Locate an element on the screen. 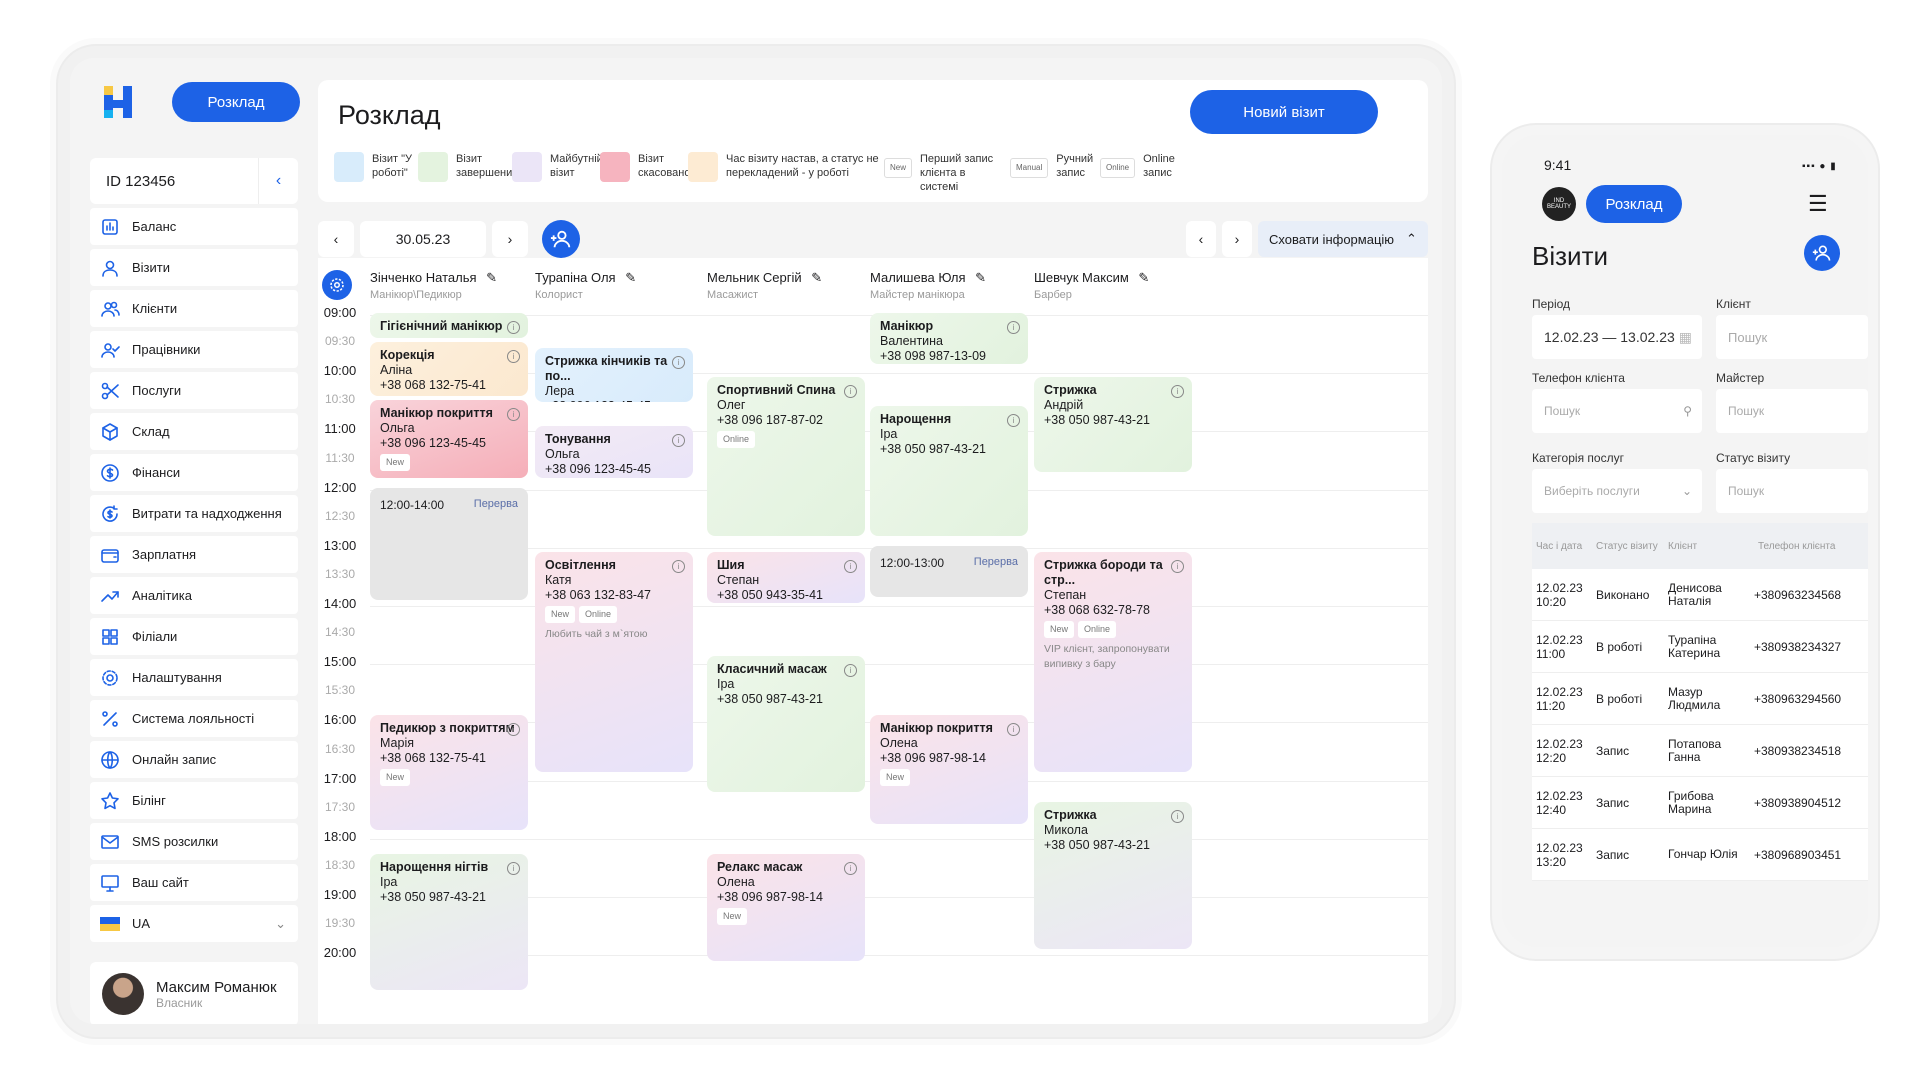  staff-column-header: Малишева Юля ✎ Майстер манікюра is located at coordinates (928, 285).